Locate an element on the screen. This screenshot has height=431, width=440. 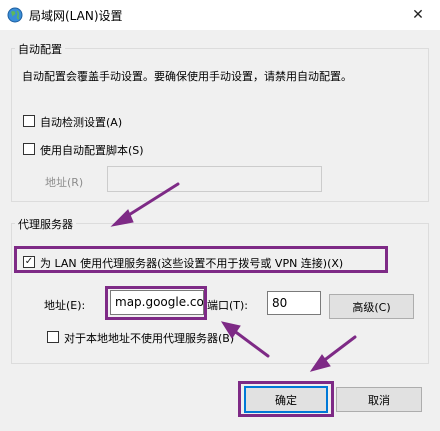
window-title: 局域网(LAN)设置 is located at coordinates (76, 16).